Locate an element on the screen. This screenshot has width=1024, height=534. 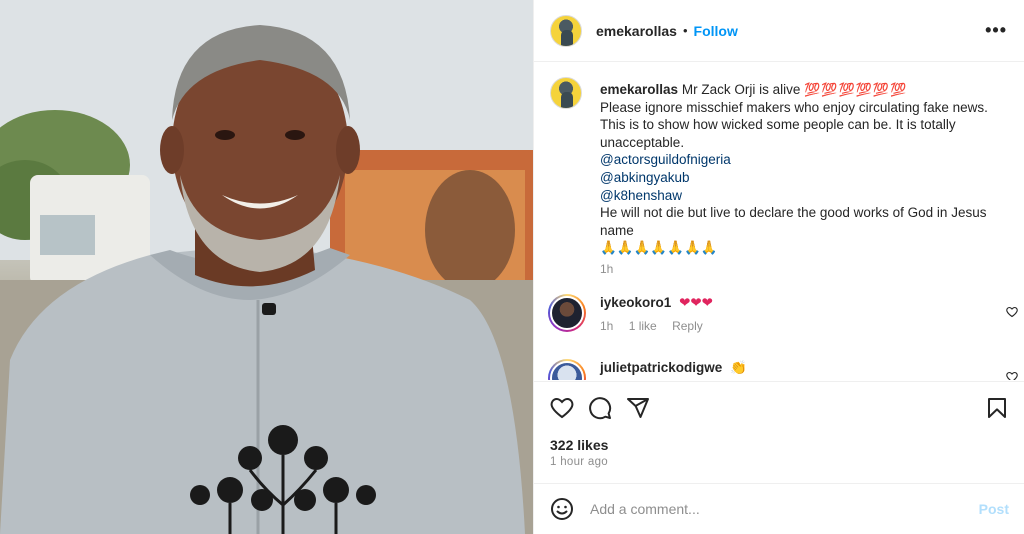
prayer-emoji: 🙏🙏🙏🙏🙏🙏🙏 is located at coordinates (659, 248).